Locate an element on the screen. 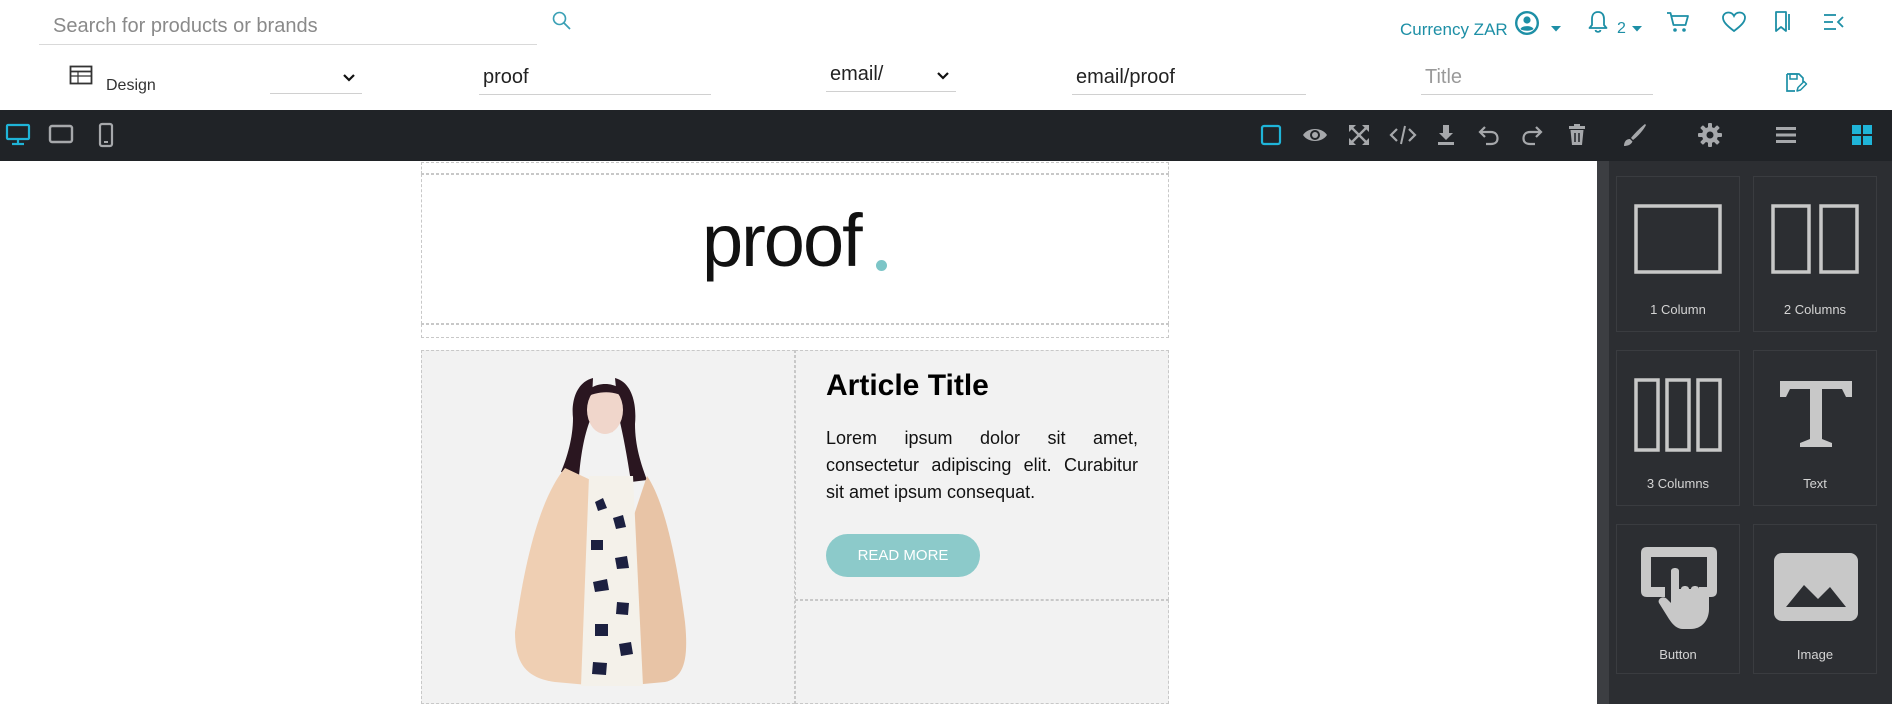 The image size is (1892, 704). design-layout-icon is located at coordinates (81, 75).